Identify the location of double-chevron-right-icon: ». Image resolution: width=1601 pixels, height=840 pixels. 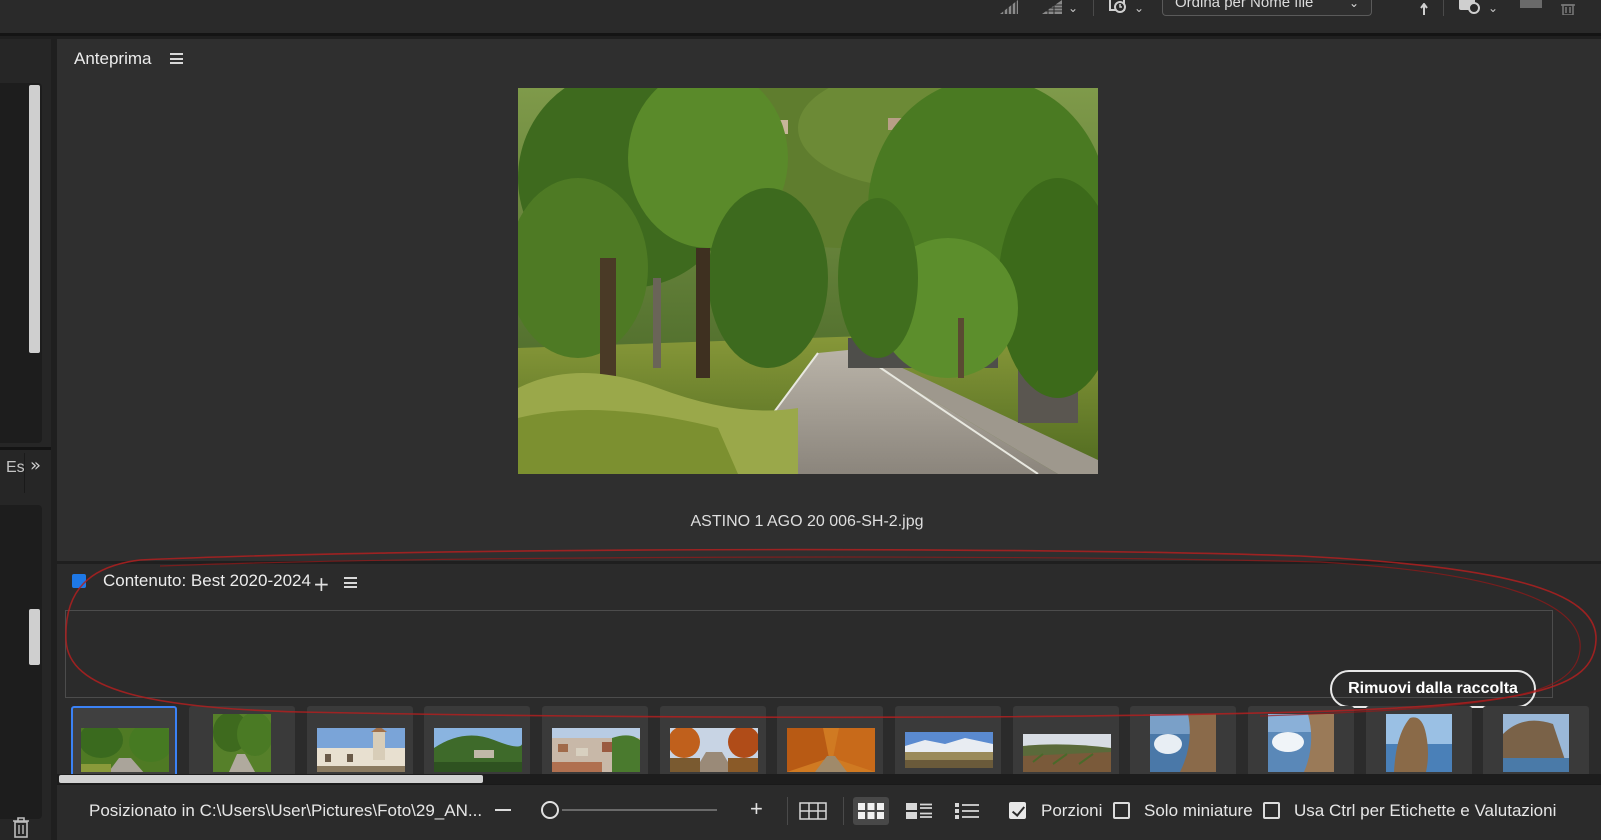
(35, 465).